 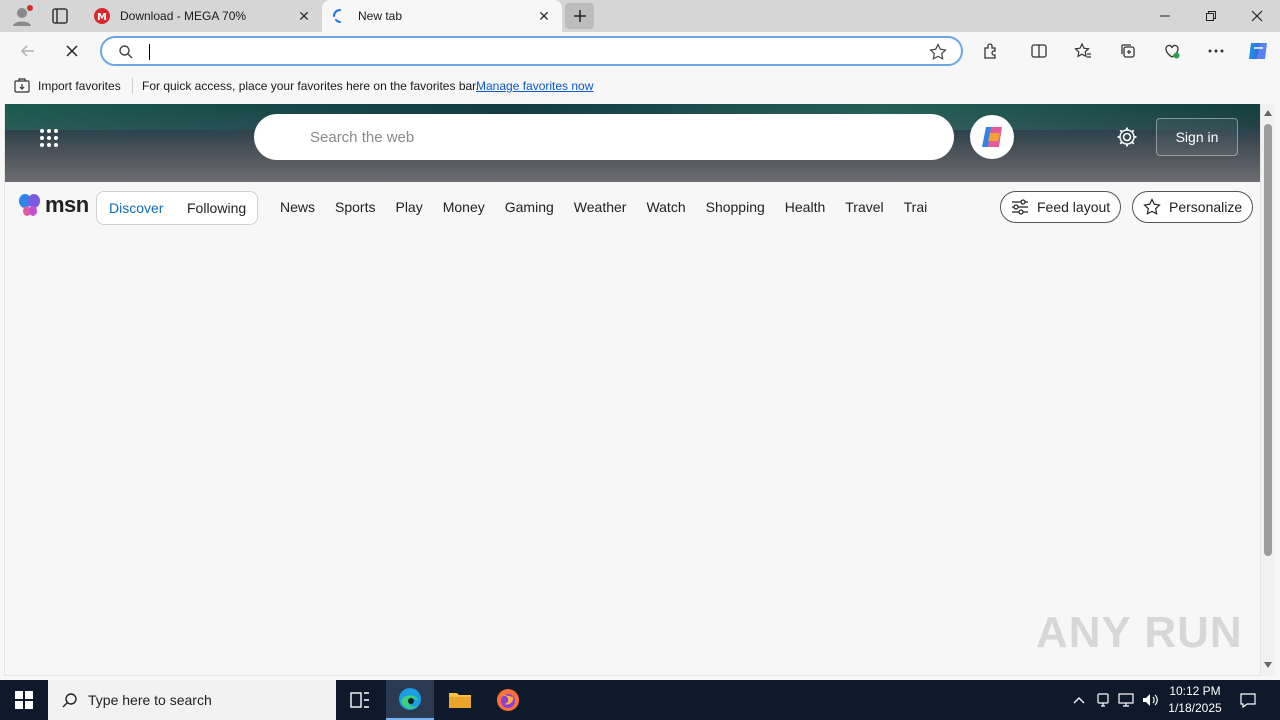 I want to click on personalize-star-icon, so click(x=1152, y=206).